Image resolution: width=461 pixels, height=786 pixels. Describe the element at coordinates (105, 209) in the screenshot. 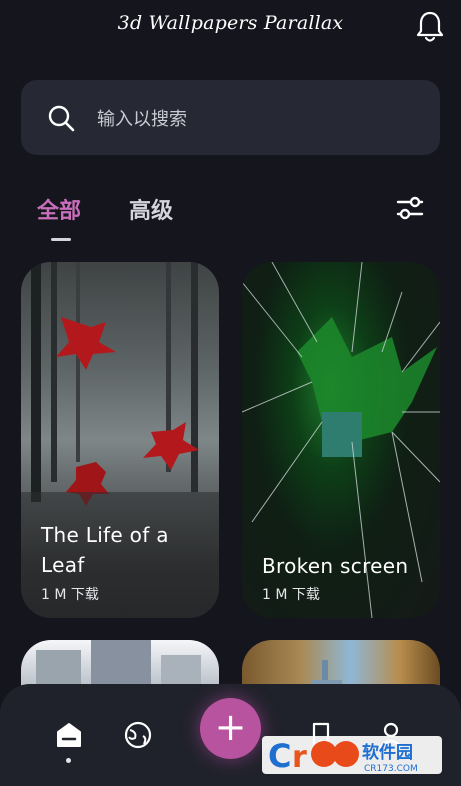

I see `category-tabs: 全部 高级` at that location.